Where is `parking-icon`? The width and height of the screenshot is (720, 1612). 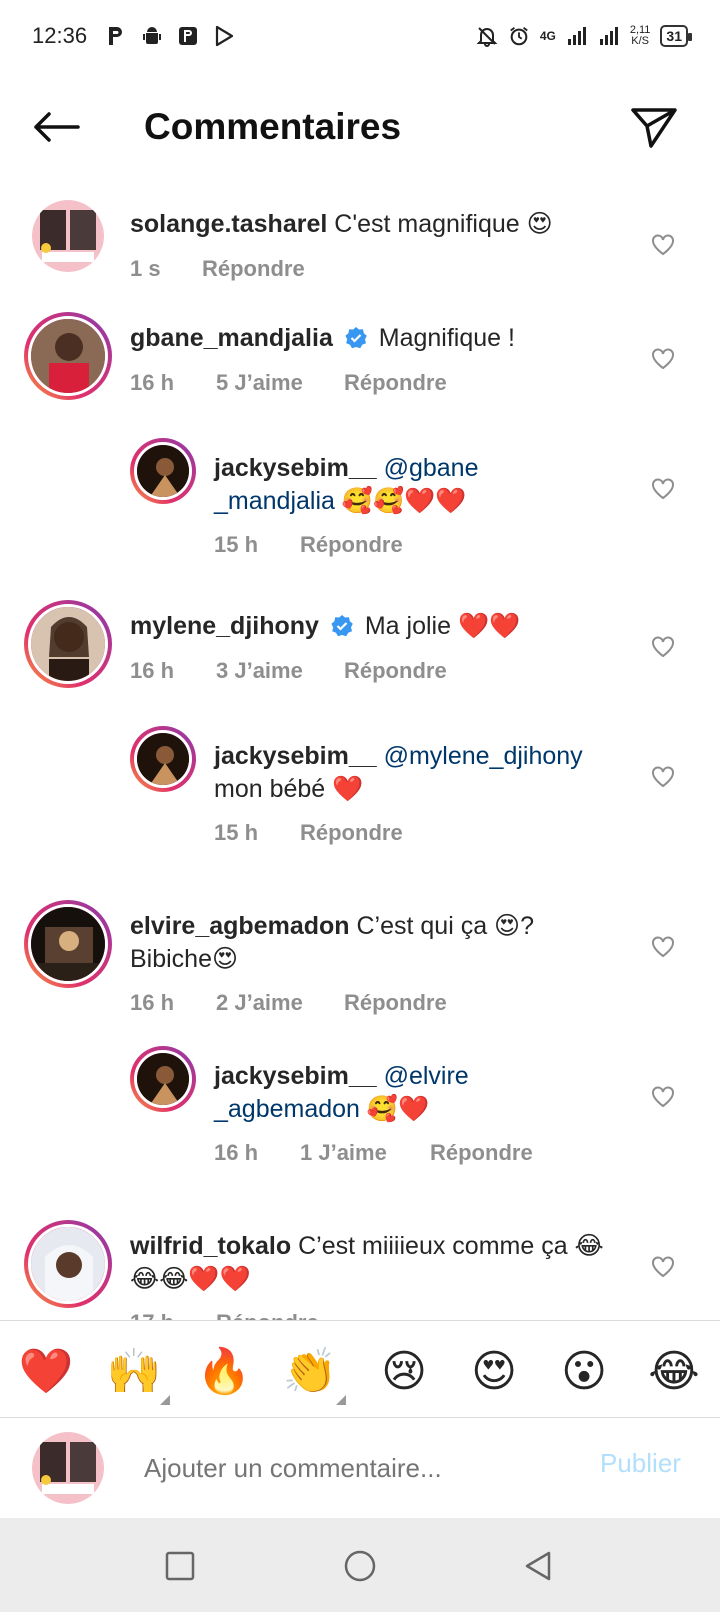
parking-icon is located at coordinates (116, 36).